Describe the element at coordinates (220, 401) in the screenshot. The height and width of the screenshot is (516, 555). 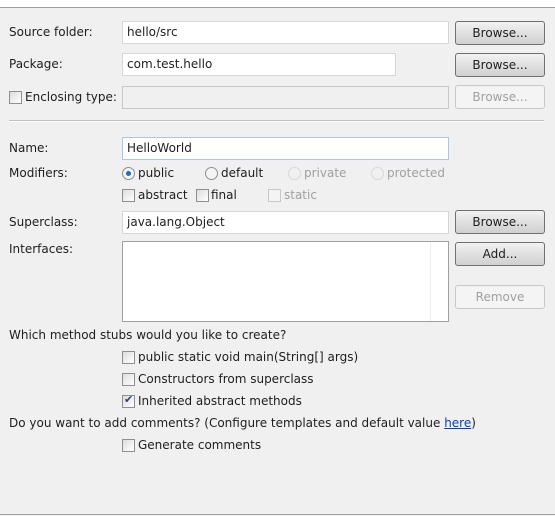
I see `inherited-abstract-label: Inherited abstract methods` at that location.